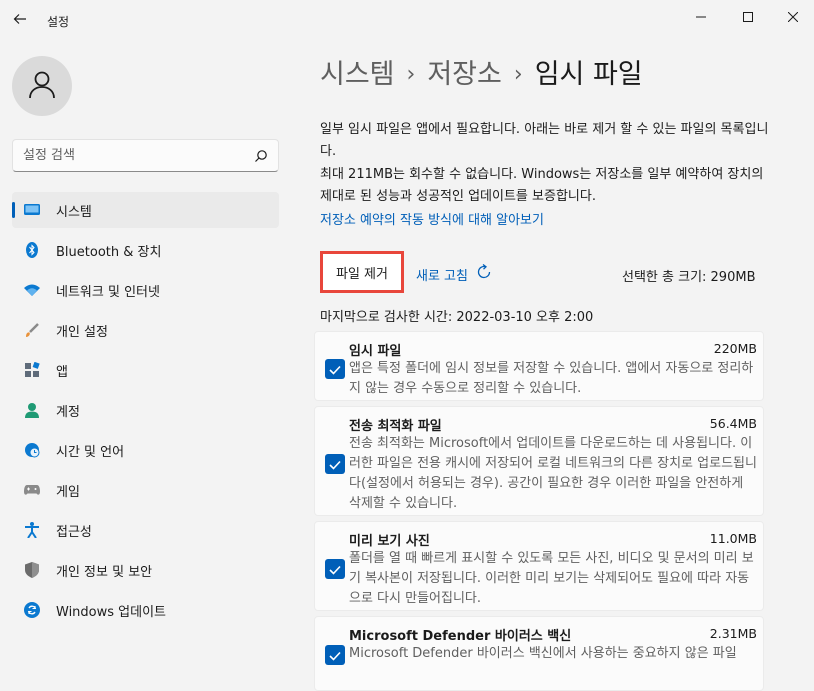 The image size is (814, 691). I want to click on close-icon, so click(793, 16).